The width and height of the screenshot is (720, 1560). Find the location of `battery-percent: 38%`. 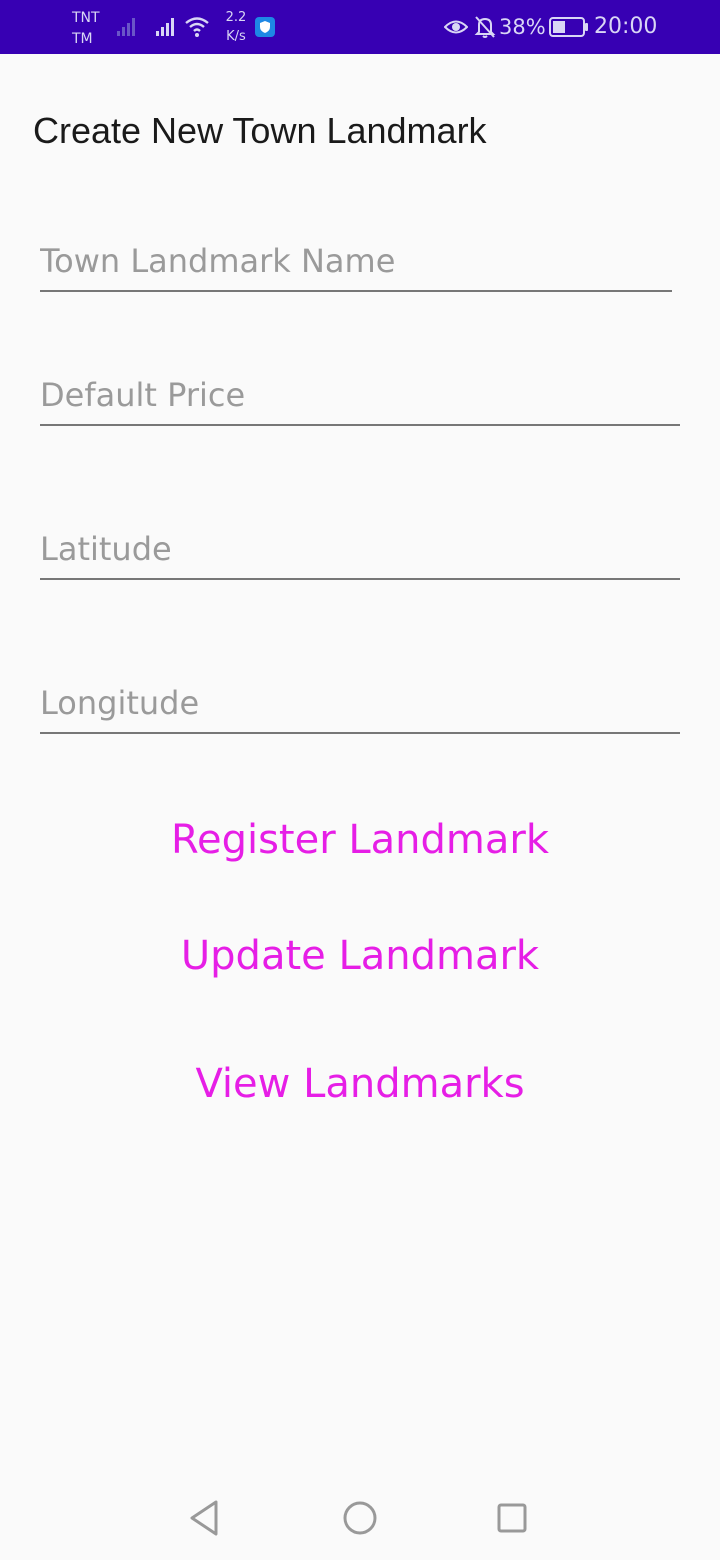

battery-percent: 38% is located at coordinates (522, 27).